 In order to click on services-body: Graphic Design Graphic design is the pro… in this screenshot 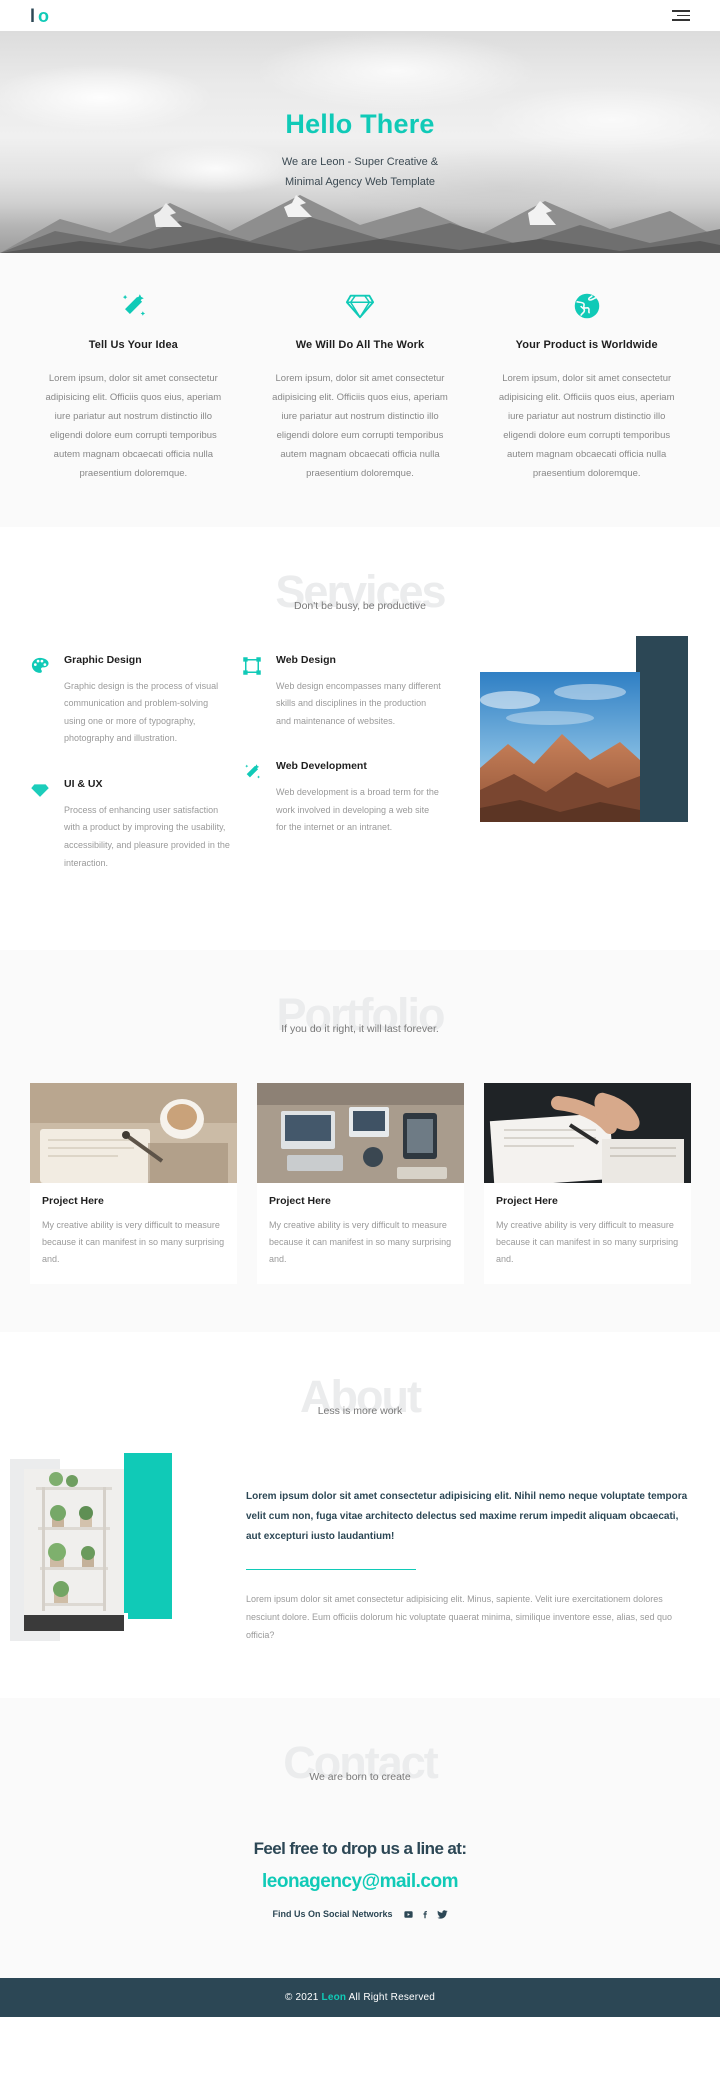, I will do `click(360, 768)`.